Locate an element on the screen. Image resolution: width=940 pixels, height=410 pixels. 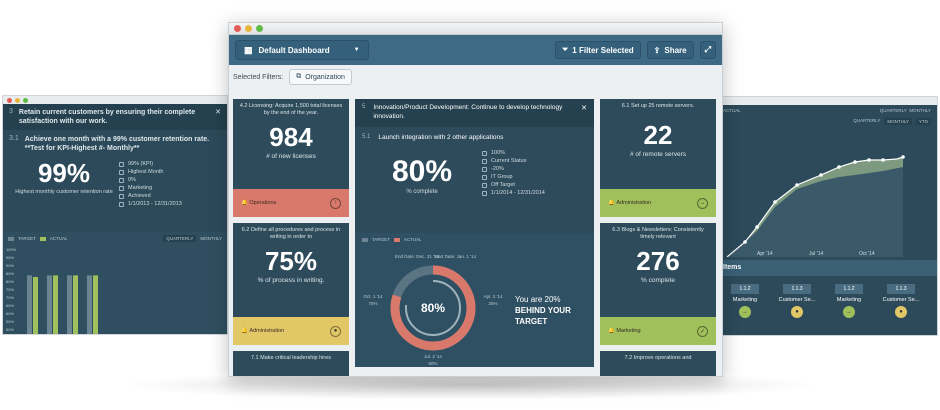
behind-line-2: BEHIND YOUR is located at coordinates (543, 310).